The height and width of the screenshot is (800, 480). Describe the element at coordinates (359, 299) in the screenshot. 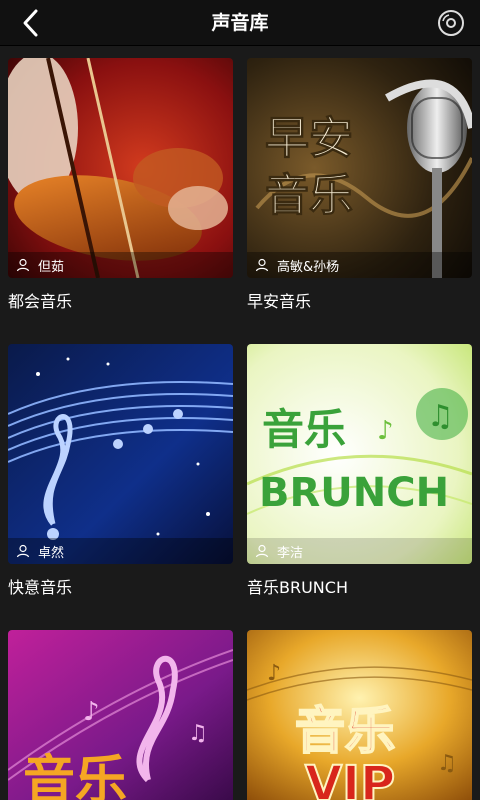

I see `card-title: 早安音乐` at that location.